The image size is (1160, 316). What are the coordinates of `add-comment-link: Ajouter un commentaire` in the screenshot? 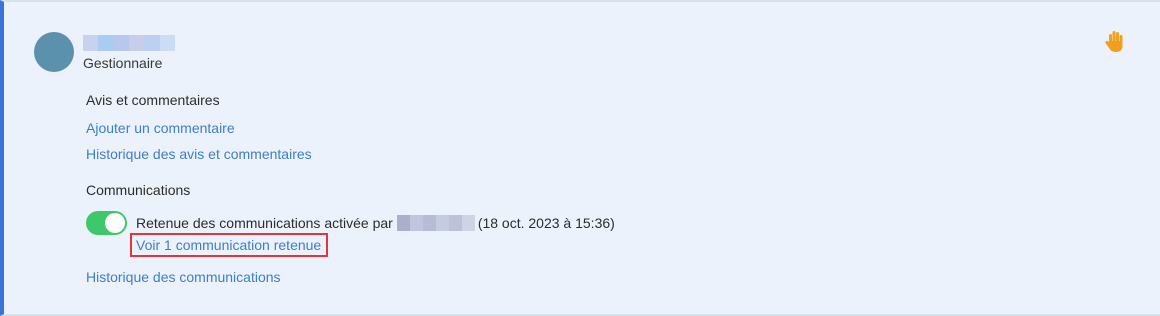 It's located at (160, 128).